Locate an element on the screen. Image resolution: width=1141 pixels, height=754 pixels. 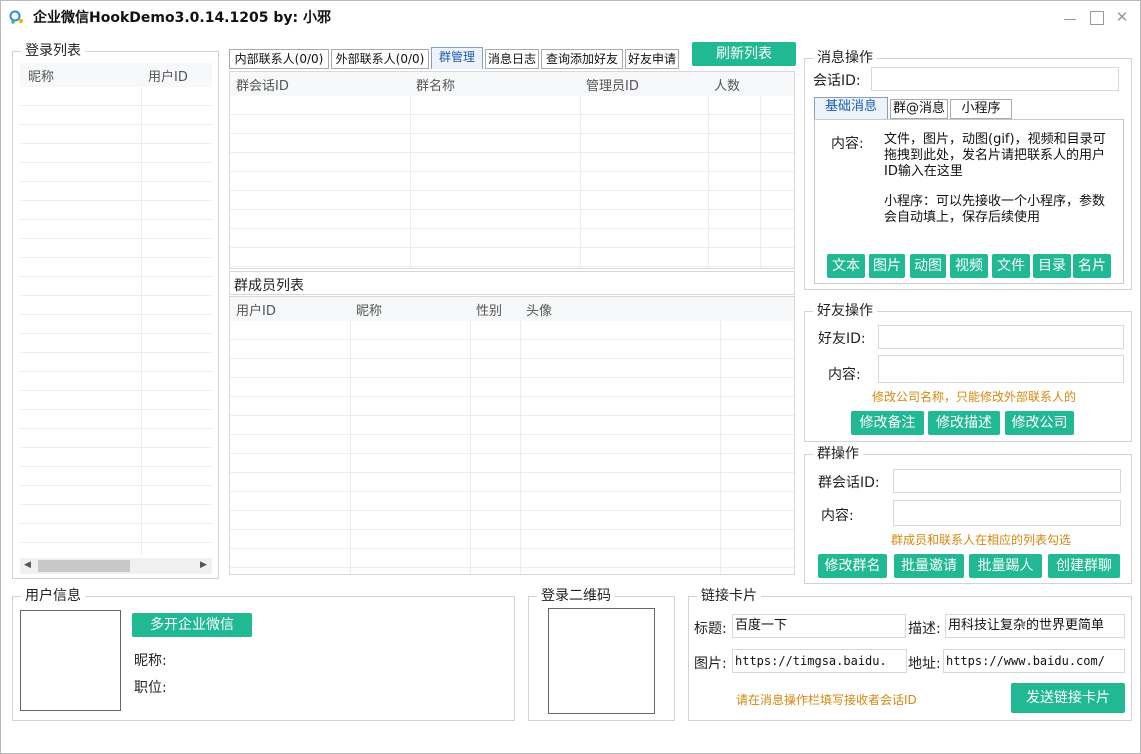
tab-internal-contacts: 内部联系人(0/0) is located at coordinates (279, 59).